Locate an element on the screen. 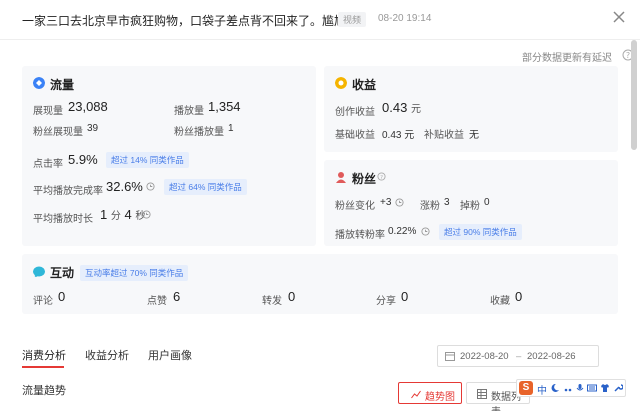 The image size is (640, 411). duration-seconds: 4 is located at coordinates (128, 214).